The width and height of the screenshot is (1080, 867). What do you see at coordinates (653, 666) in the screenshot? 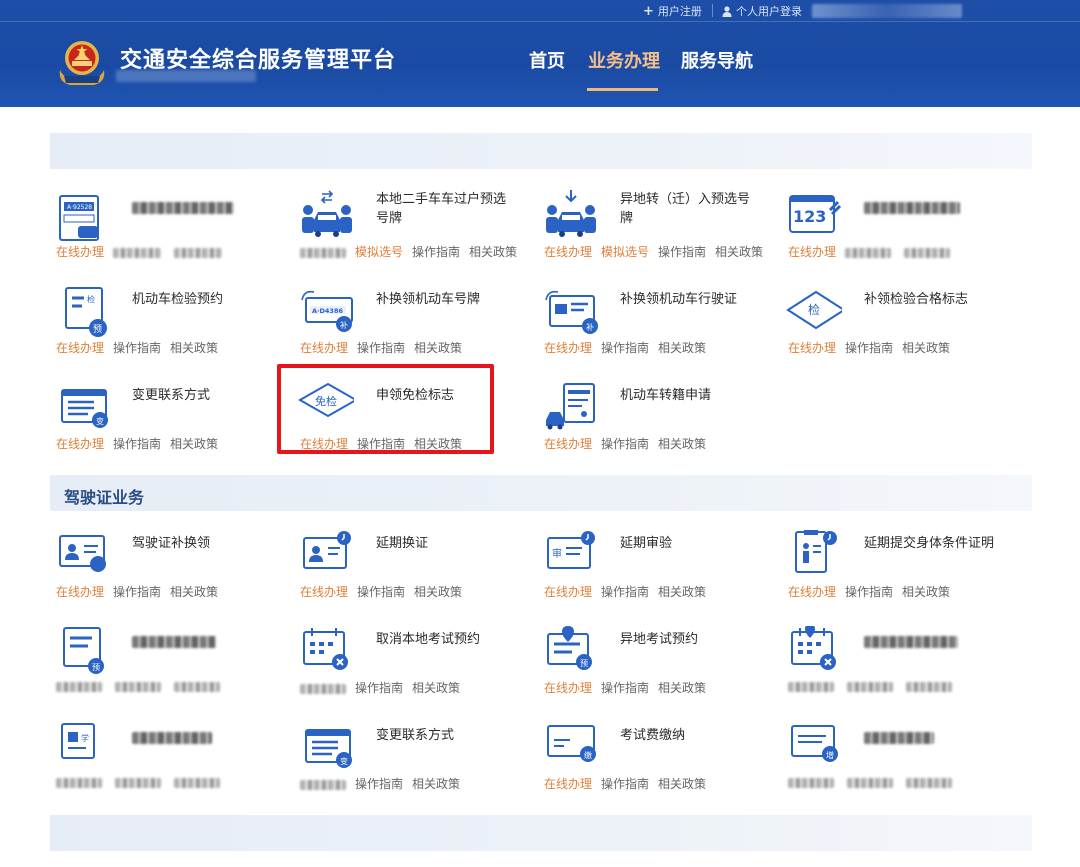
I see `service-item-remote-exam: 预 异地考试预约 在线办理 操作指南 相关政策` at bounding box center [653, 666].